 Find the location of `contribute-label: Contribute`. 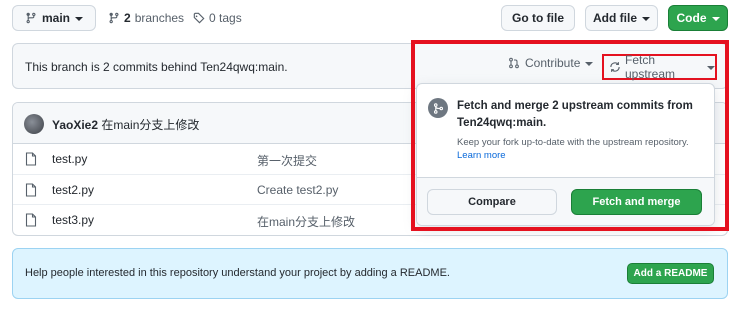

contribute-label: Contribute is located at coordinates (553, 63).